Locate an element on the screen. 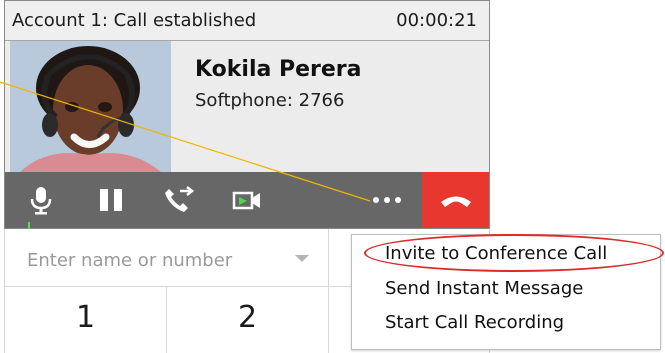 The height and width of the screenshot is (353, 665). menu-item-start-call-recording: Start Call Recording is located at coordinates (506, 325).